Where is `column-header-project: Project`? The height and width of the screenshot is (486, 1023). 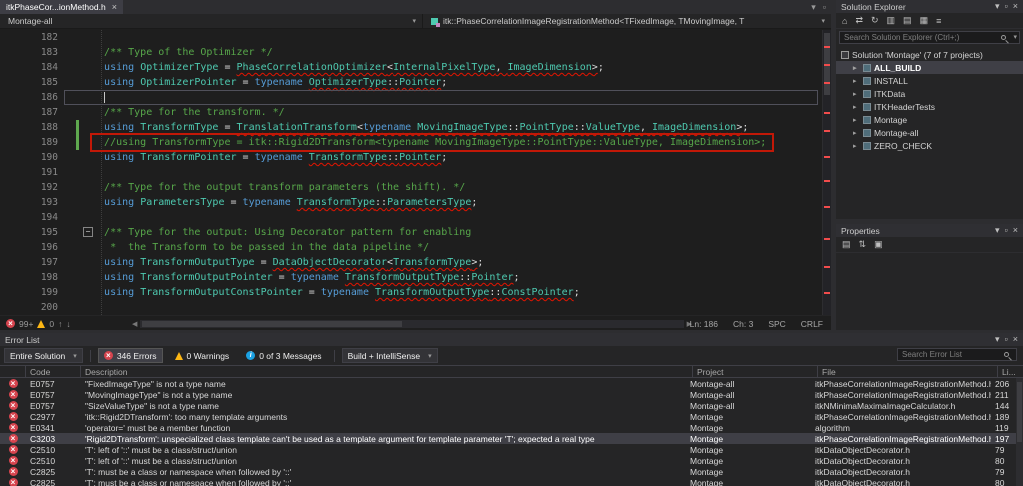 column-header-project: Project is located at coordinates (755, 371).